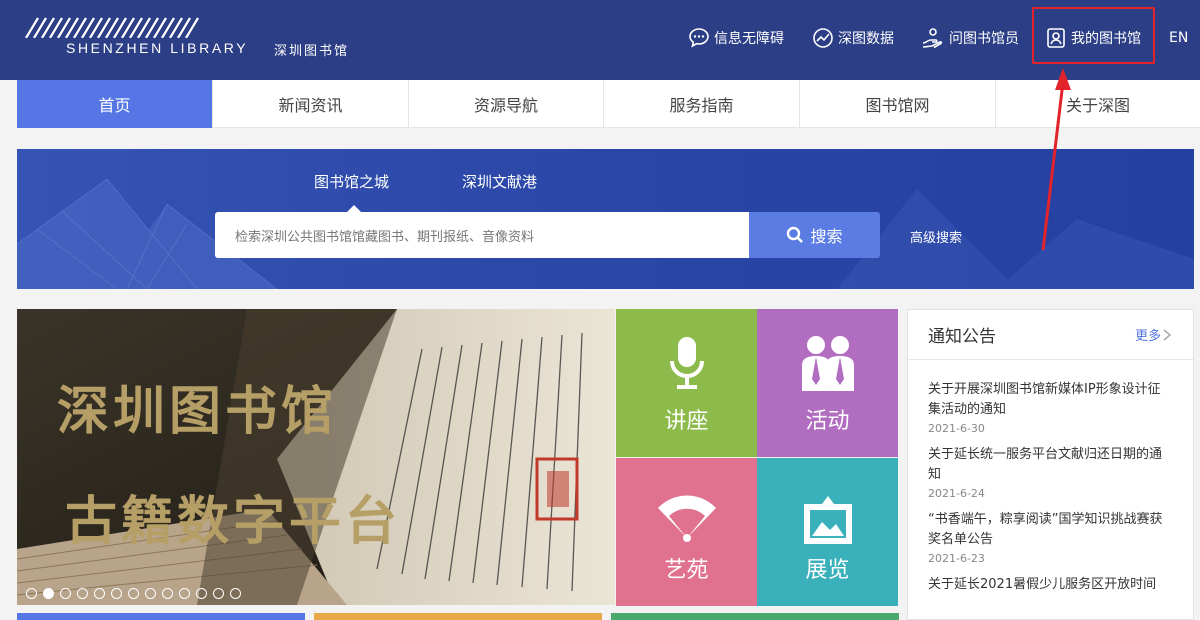  Describe the element at coordinates (115, 104) in the screenshot. I see `nav-tab-home: 首页` at that location.